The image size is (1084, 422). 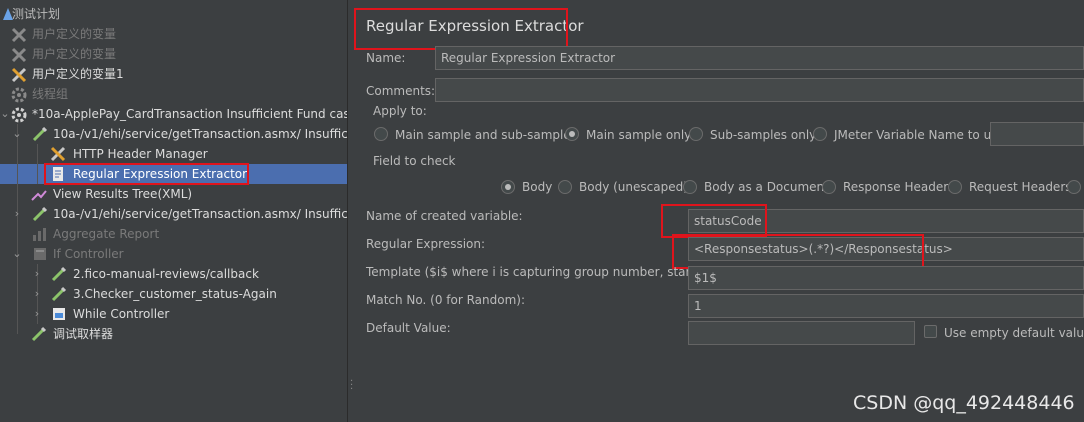 I want to click on tree-item-http-header-manager: HTTP Header Manager, so click(x=104, y=154).